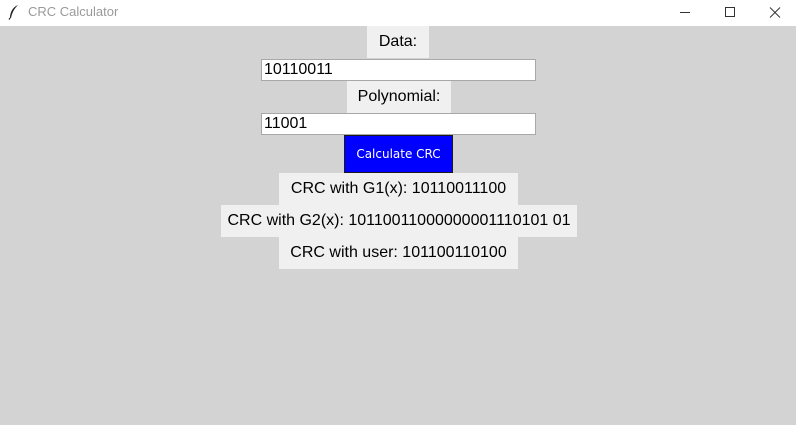 This screenshot has width=796, height=425. I want to click on polynomial-input, so click(398, 124).